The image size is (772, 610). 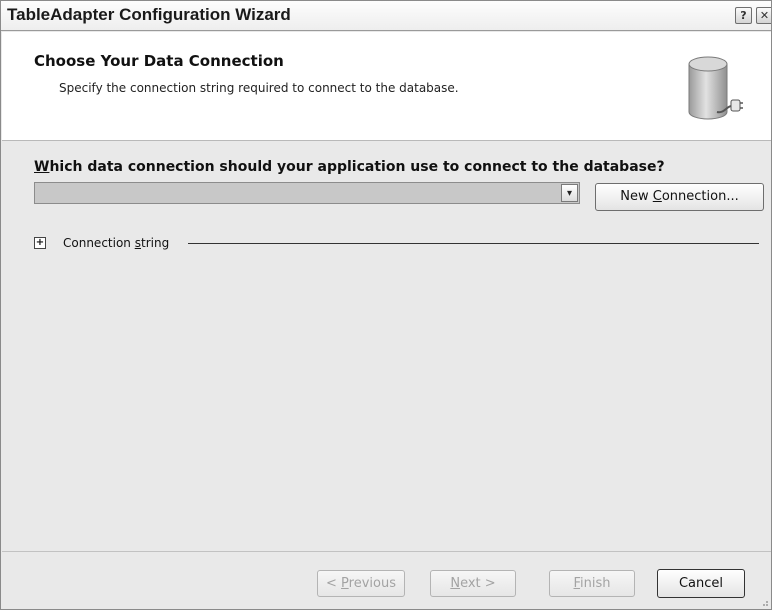 I want to click on footer-divider, so click(x=386, y=551).